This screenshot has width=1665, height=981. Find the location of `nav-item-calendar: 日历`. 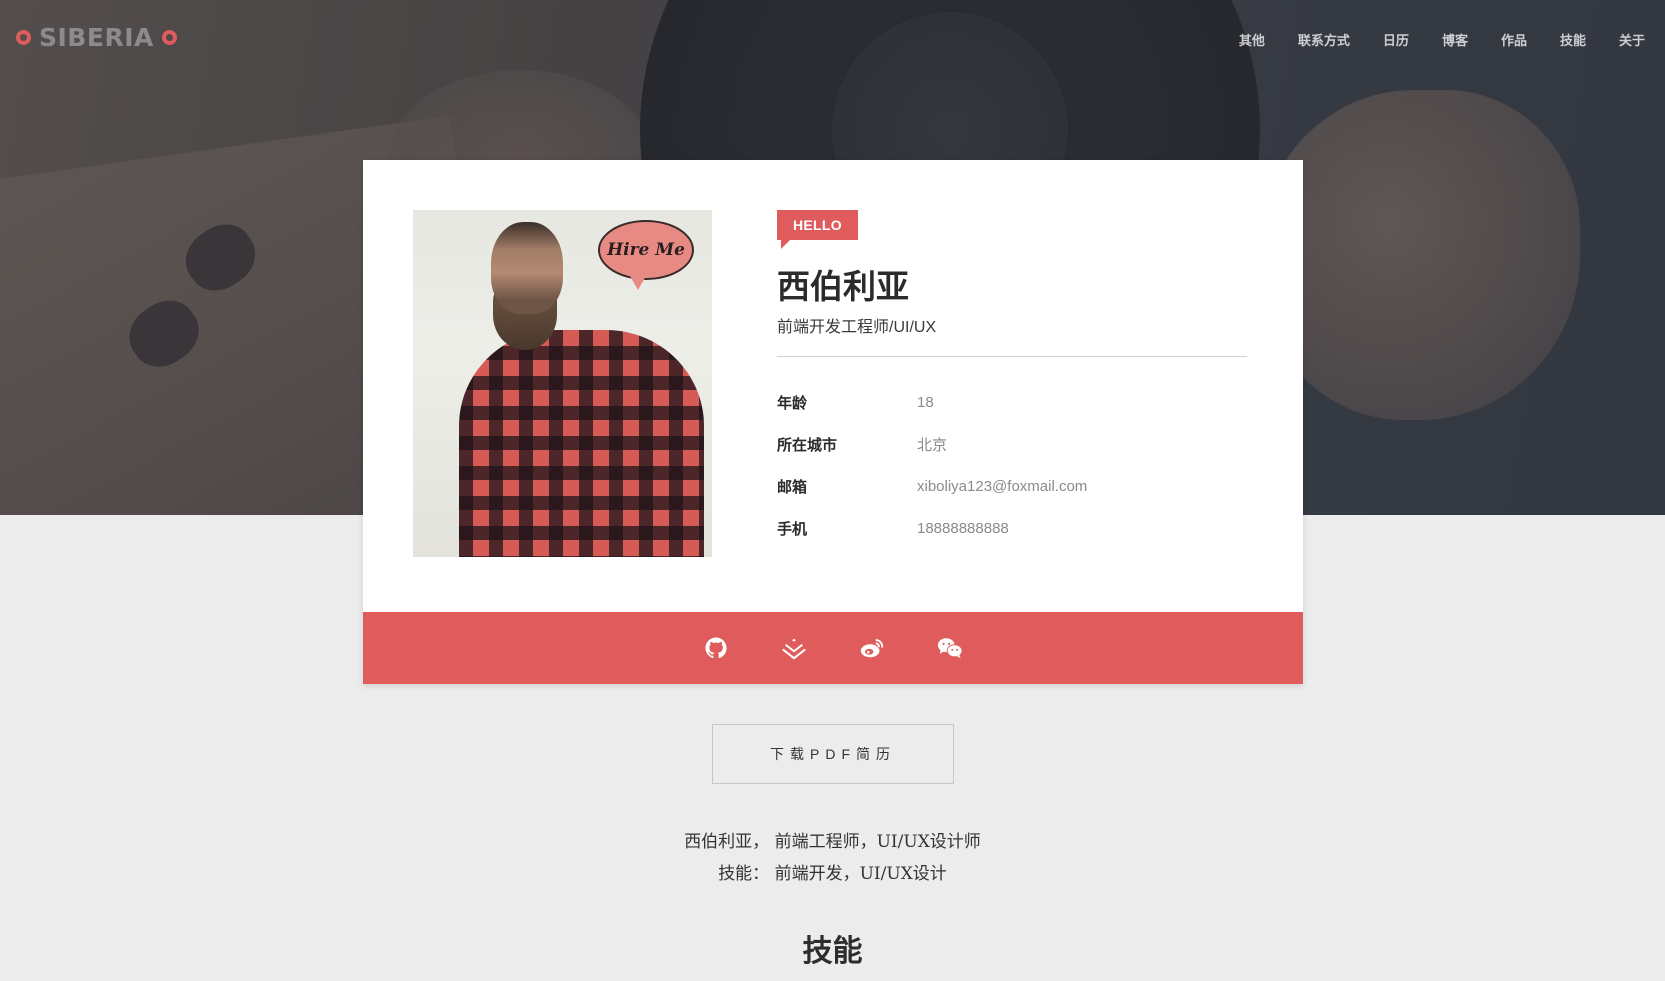

nav-item-calendar: 日历 is located at coordinates (1396, 39).